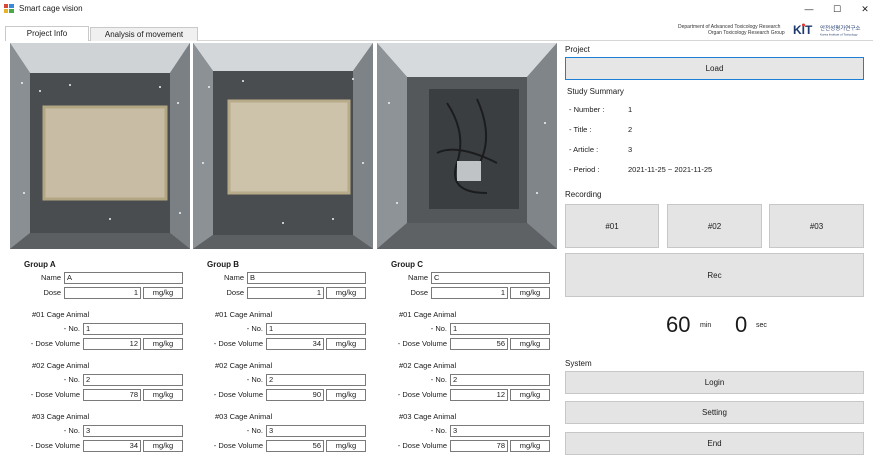 This screenshot has height=469, width=878. I want to click on login-button: Login, so click(714, 382).